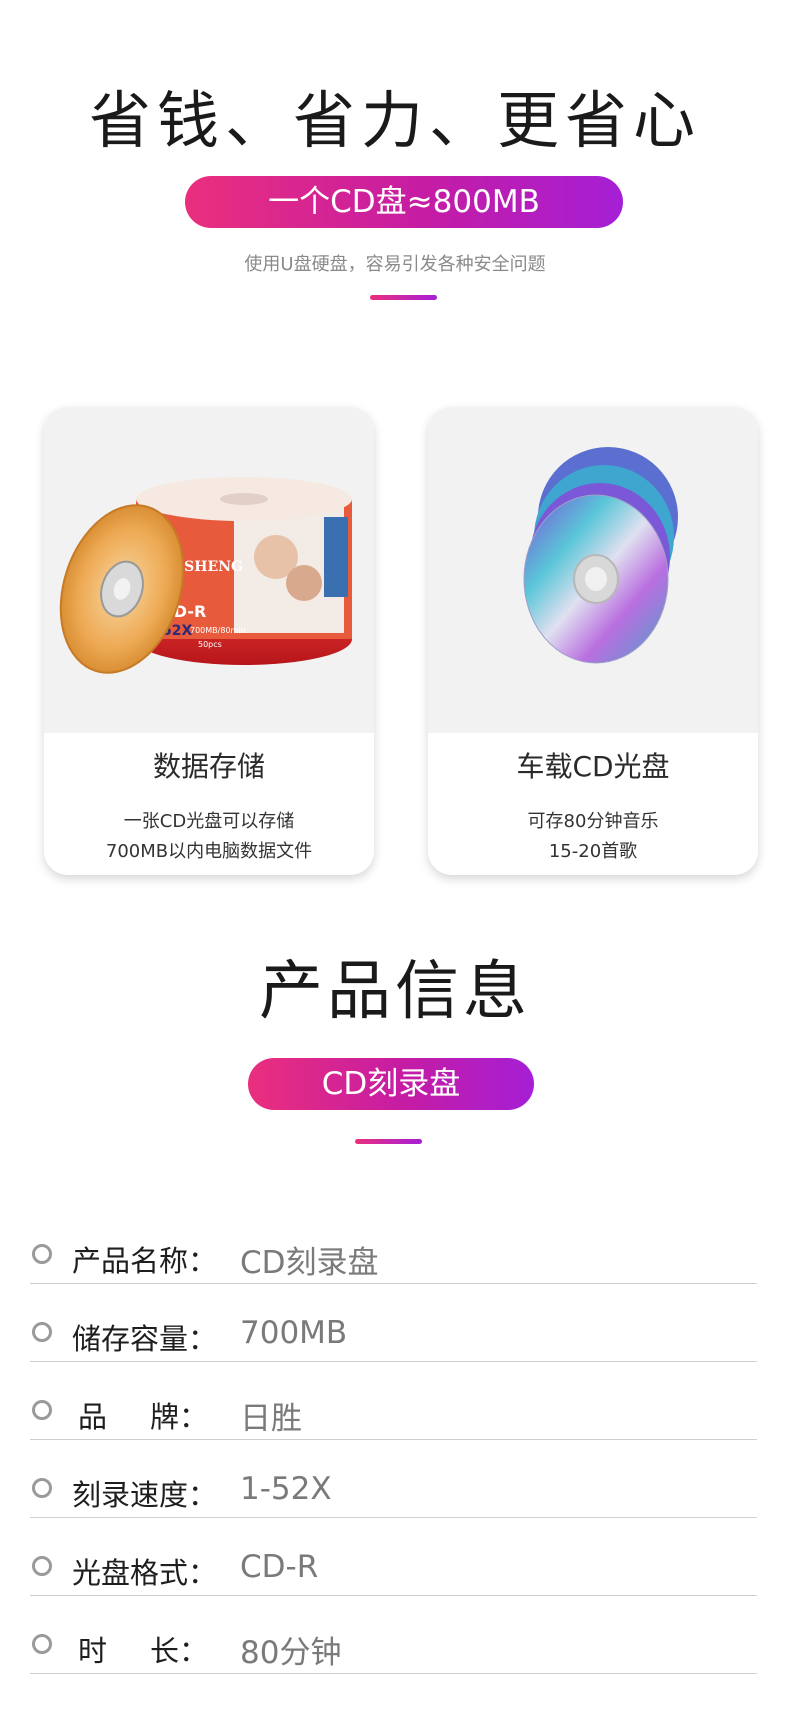 Image resolution: width=790 pixels, height=1710 pixels. What do you see at coordinates (593, 570) in the screenshot?
I see `disc-stack-image` at bounding box center [593, 570].